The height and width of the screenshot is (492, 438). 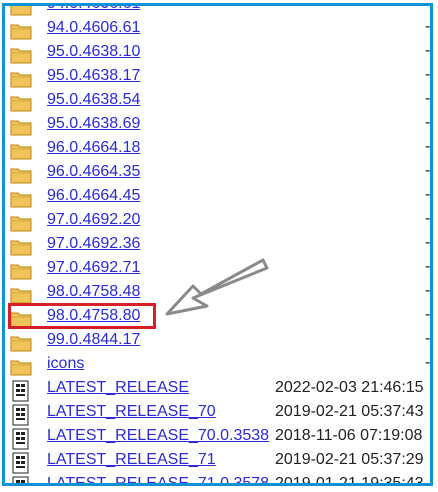 What do you see at coordinates (131, 412) in the screenshot?
I see `entry-link: LATEST_RELEASE_70` at bounding box center [131, 412].